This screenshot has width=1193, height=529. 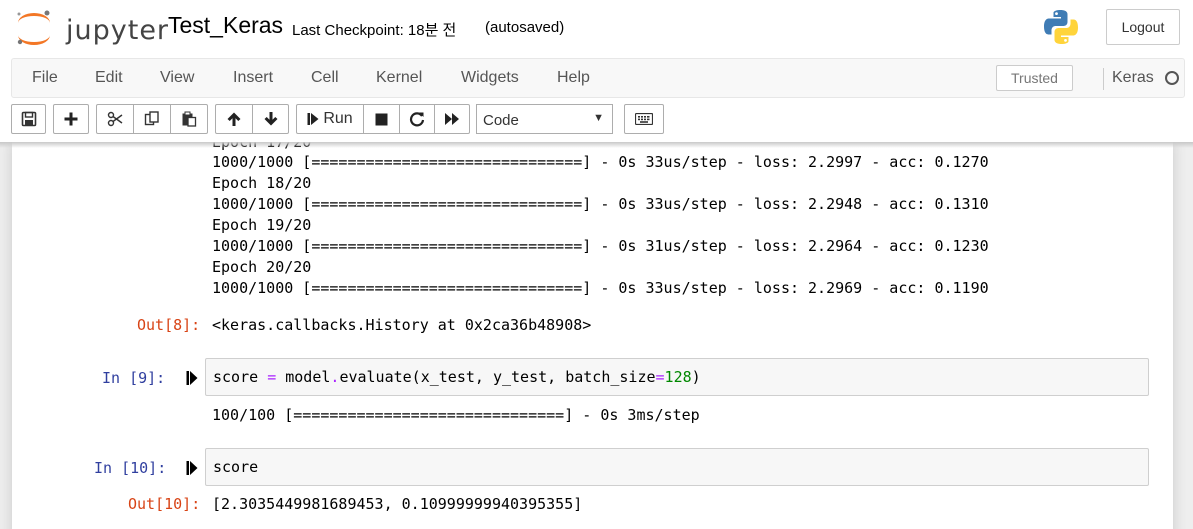 I want to click on scissors-icon, so click(x=115, y=119).